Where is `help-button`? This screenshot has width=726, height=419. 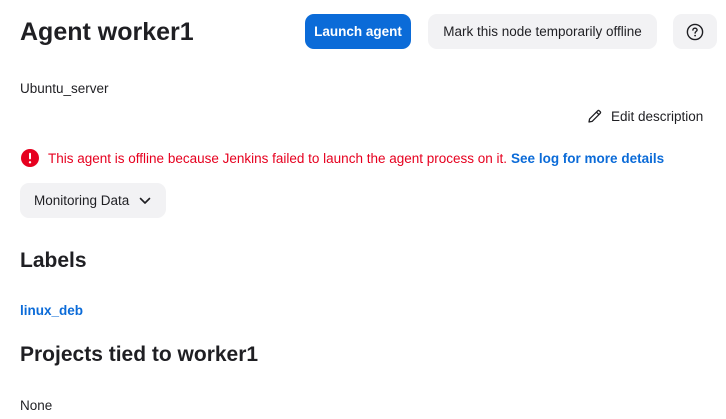
help-button is located at coordinates (695, 31).